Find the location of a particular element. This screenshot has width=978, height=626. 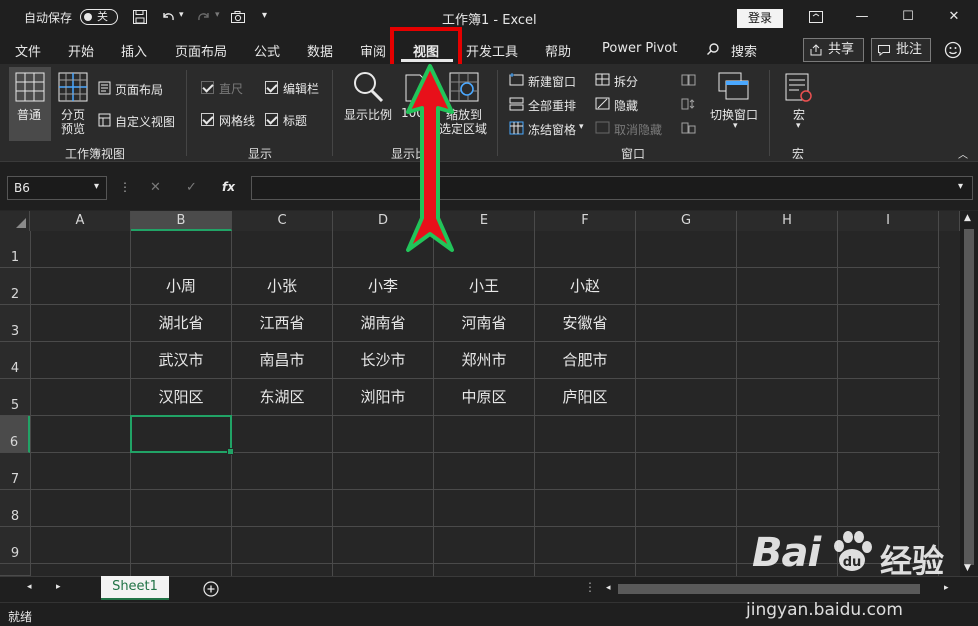

cell-f4: 合肥市 is located at coordinates (585, 360).